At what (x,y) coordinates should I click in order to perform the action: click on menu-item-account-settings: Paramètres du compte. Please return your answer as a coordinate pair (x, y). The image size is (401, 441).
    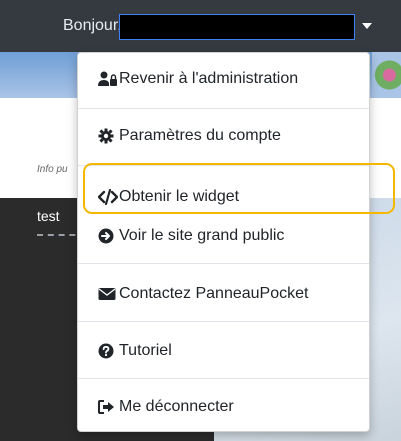
    Looking at the image, I should click on (223, 136).